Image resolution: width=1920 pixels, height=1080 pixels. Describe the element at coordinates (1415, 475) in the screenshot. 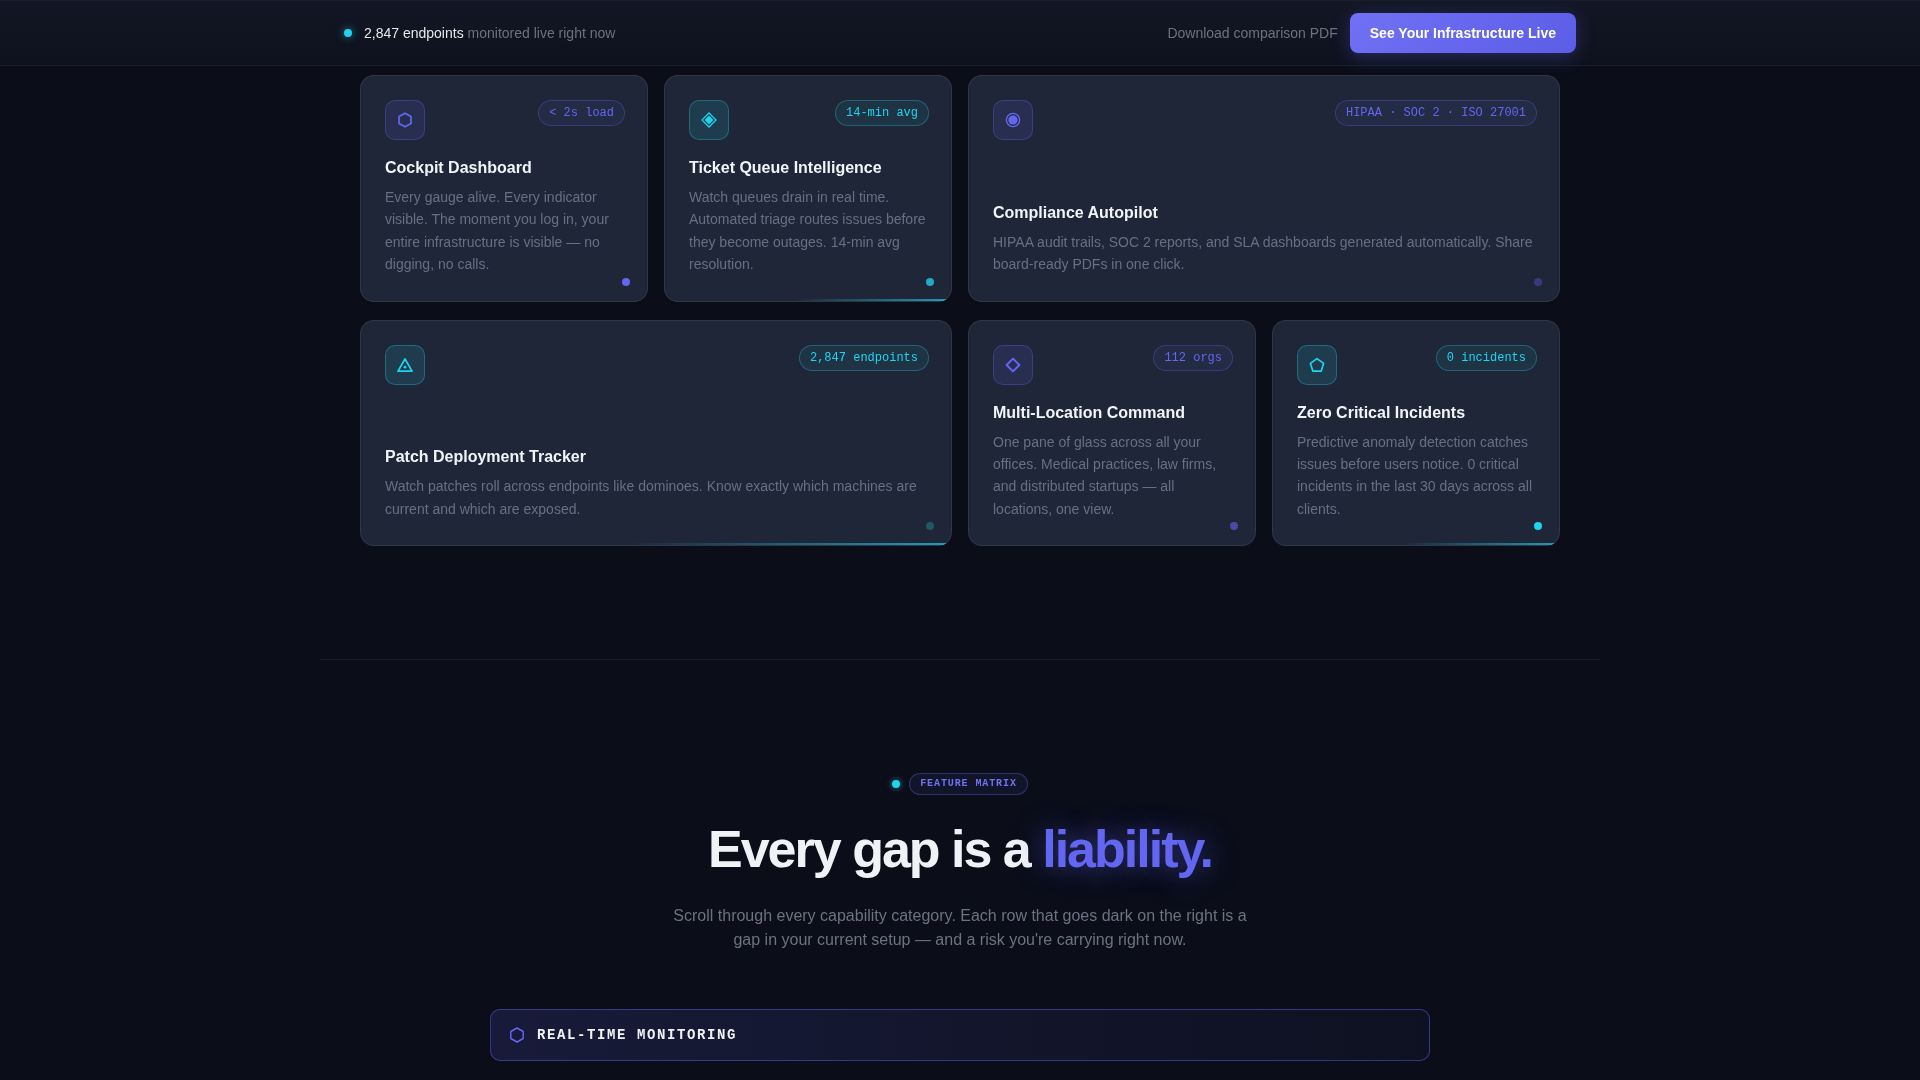

I see `card-description: Predictive anomaly detection catches issues before users notice. 0 critical incidents in the last 30 days across all clients.` at that location.